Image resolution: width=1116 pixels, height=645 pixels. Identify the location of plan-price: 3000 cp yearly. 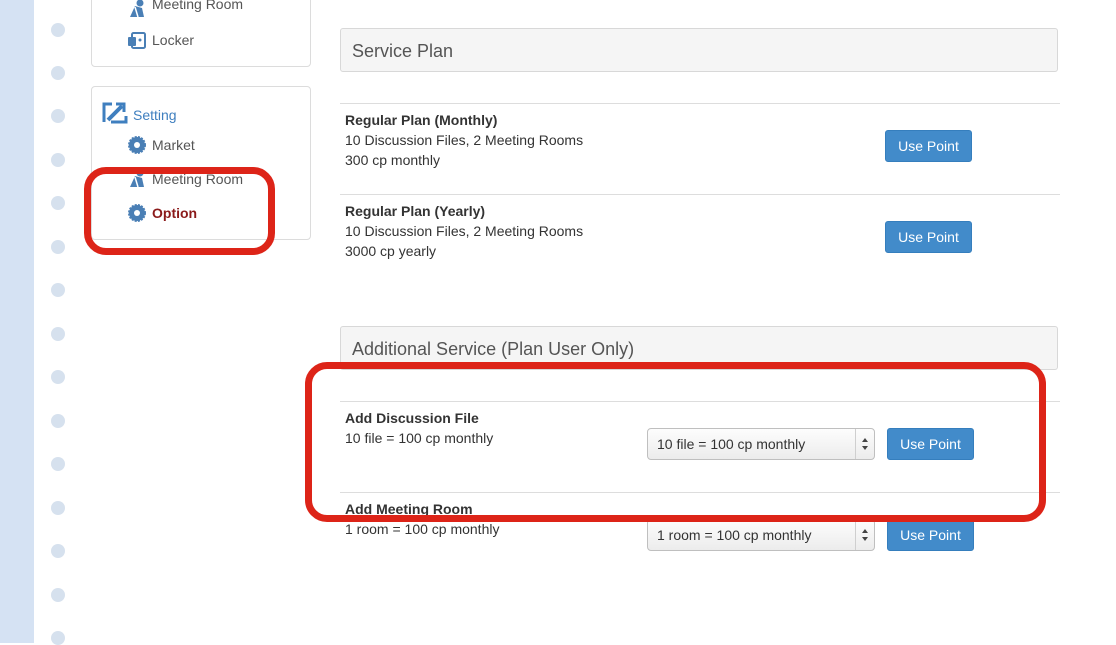
(391, 251).